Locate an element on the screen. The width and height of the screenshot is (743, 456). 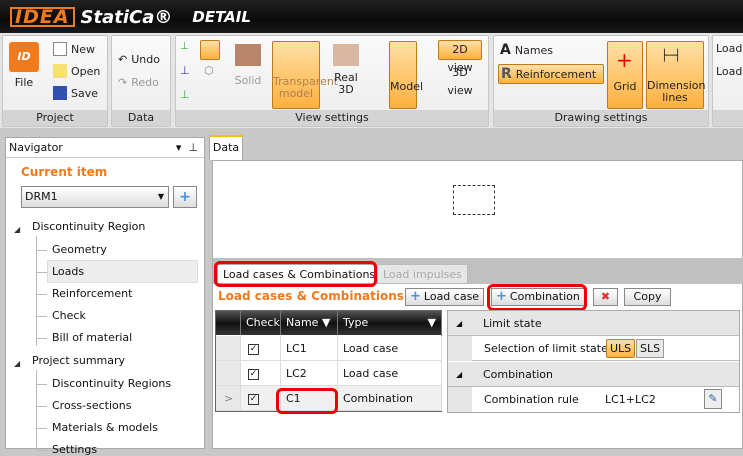
load-case-label: Load case is located at coordinates (451, 296).